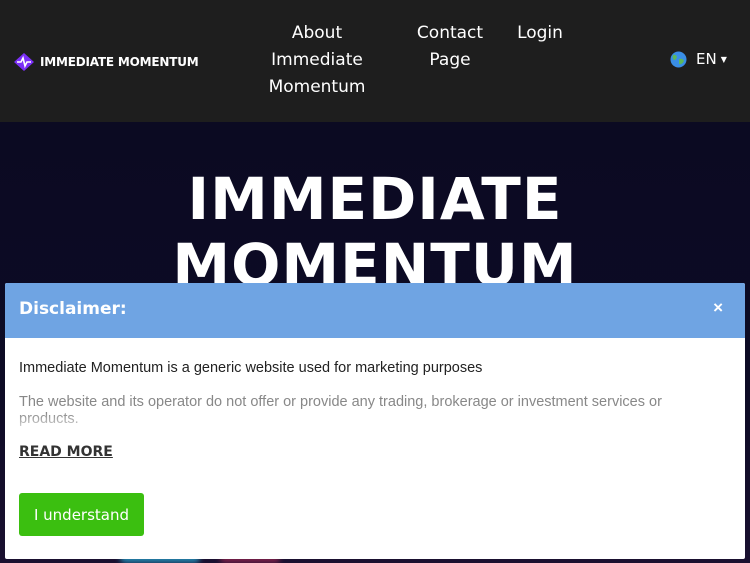 Image resolution: width=750 pixels, height=563 pixels. What do you see at coordinates (119, 62) in the screenshot?
I see `logo-text: IMMEDIATE MOMENTUM` at bounding box center [119, 62].